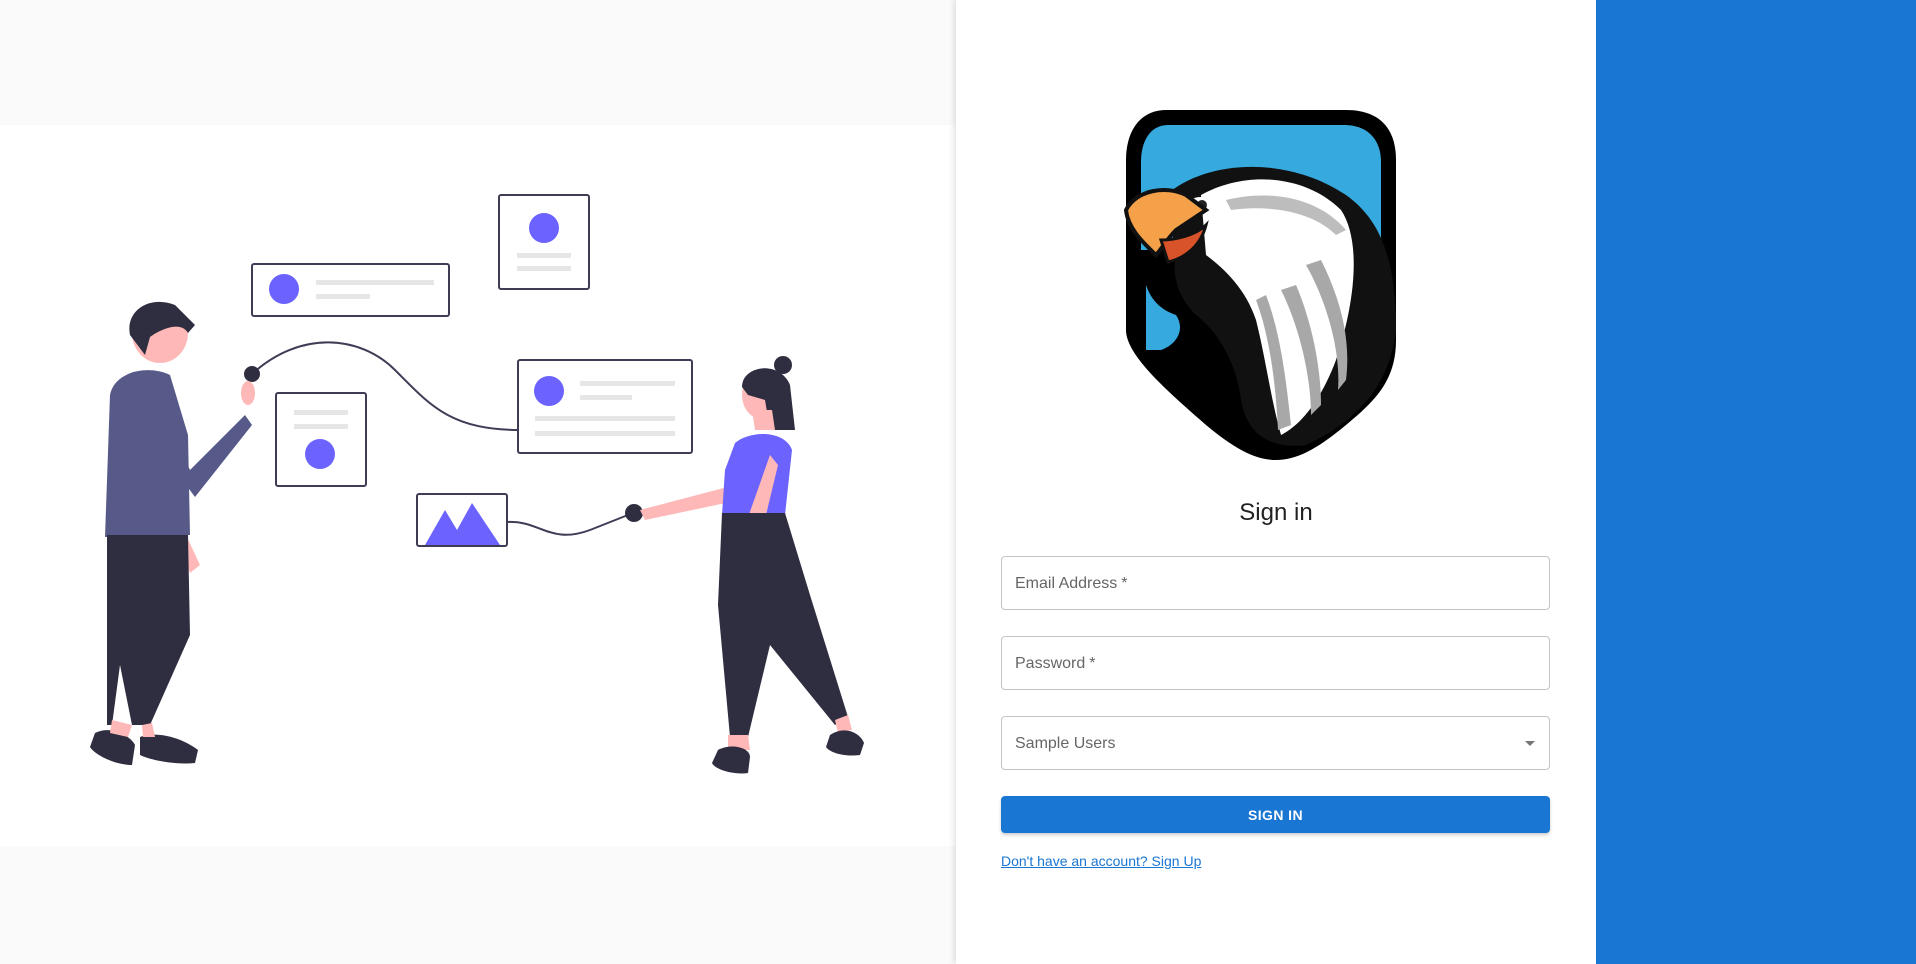 The width and height of the screenshot is (1916, 964). What do you see at coordinates (1275, 663) in the screenshot?
I see `password-field: Password *` at bounding box center [1275, 663].